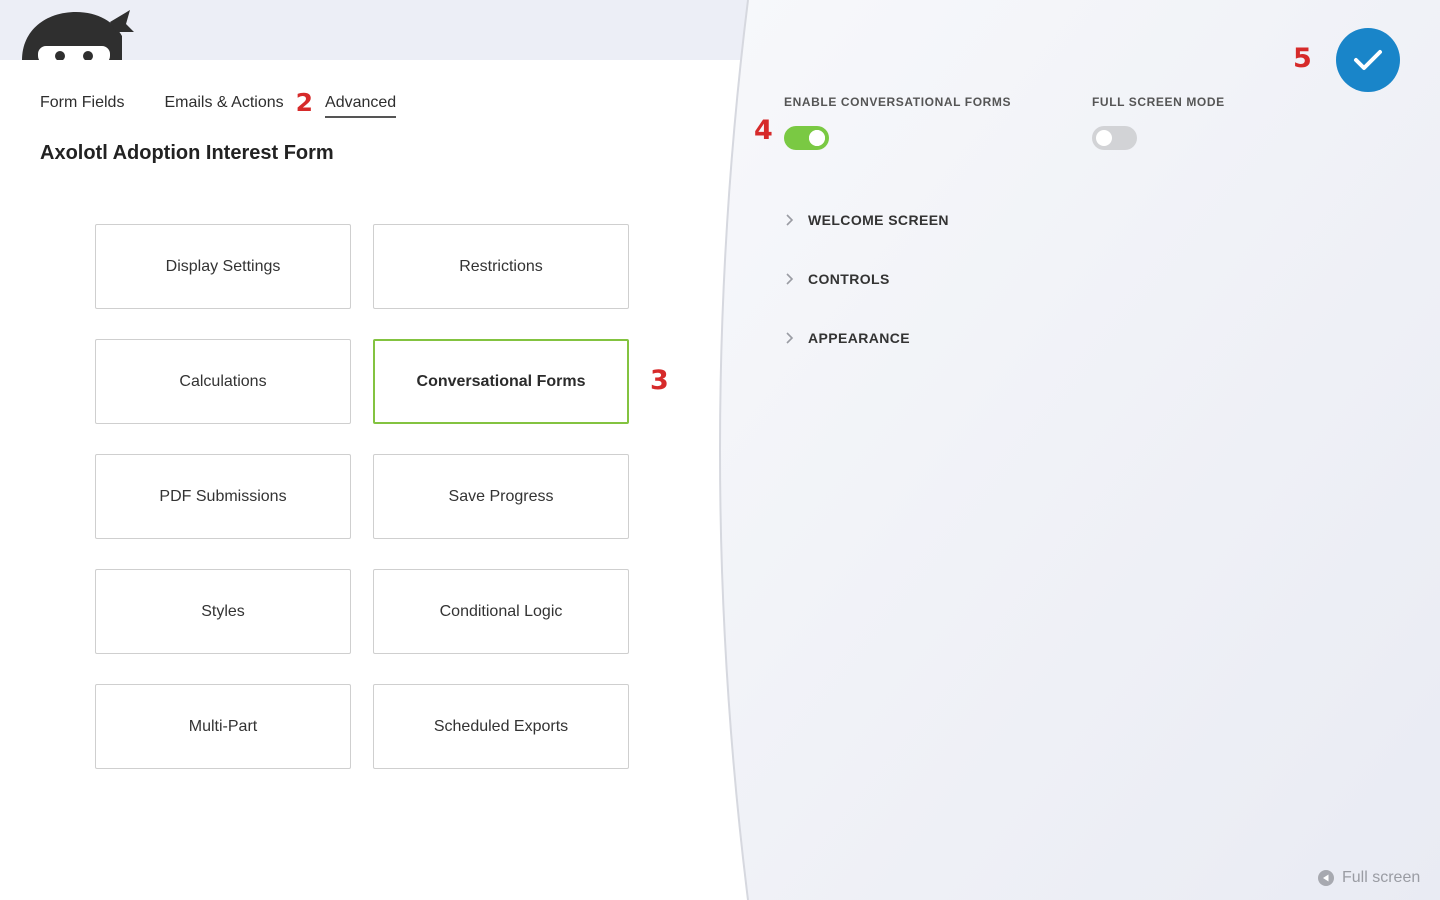 The height and width of the screenshot is (900, 1440). I want to click on tab-emails-actions: Emails & Actions, so click(223, 106).